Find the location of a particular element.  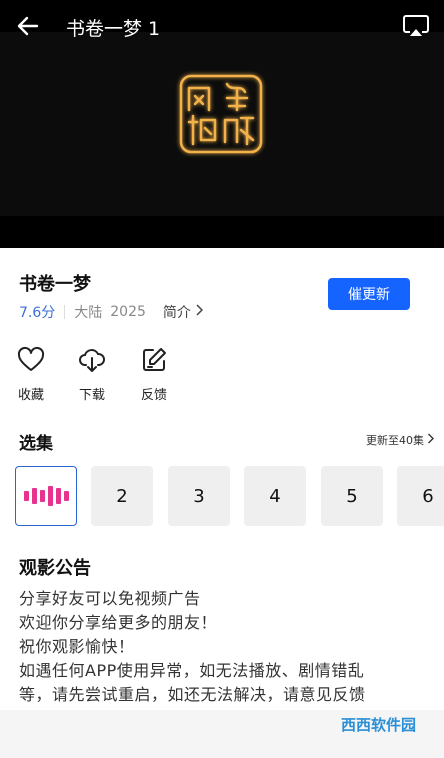

screen-cast-button is located at coordinates (416, 28).